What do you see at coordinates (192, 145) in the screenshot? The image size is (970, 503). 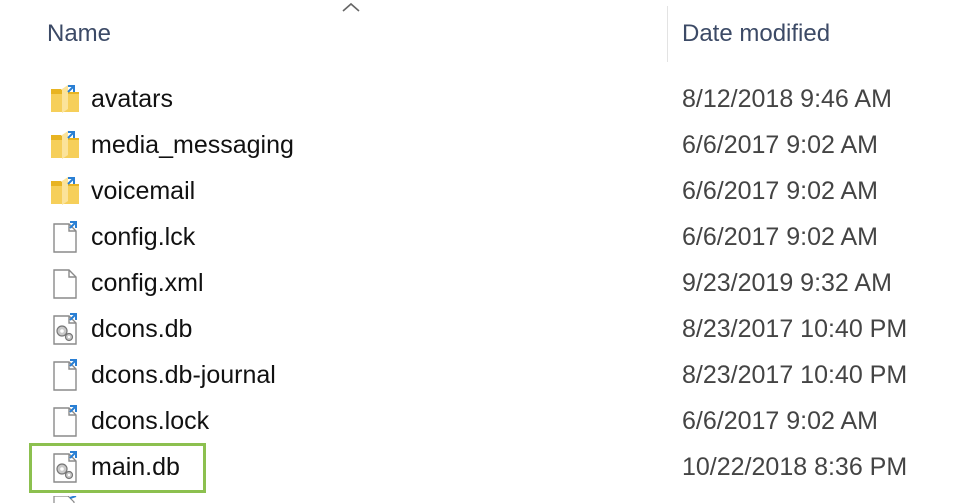 I see `file-name: media_messaging` at bounding box center [192, 145].